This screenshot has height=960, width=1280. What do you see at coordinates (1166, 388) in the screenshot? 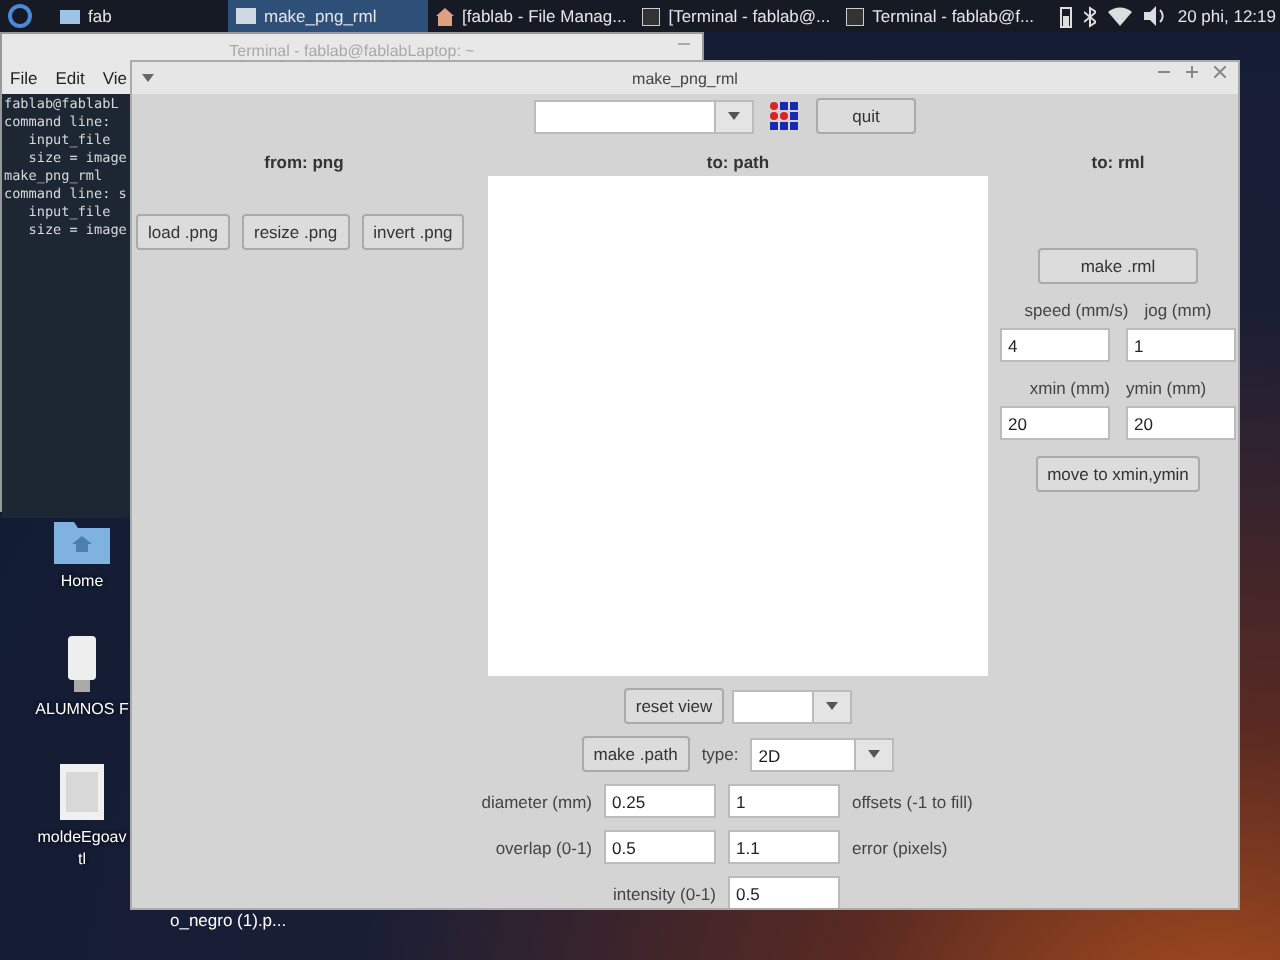
I see `field-label: ymin (mm)` at bounding box center [1166, 388].